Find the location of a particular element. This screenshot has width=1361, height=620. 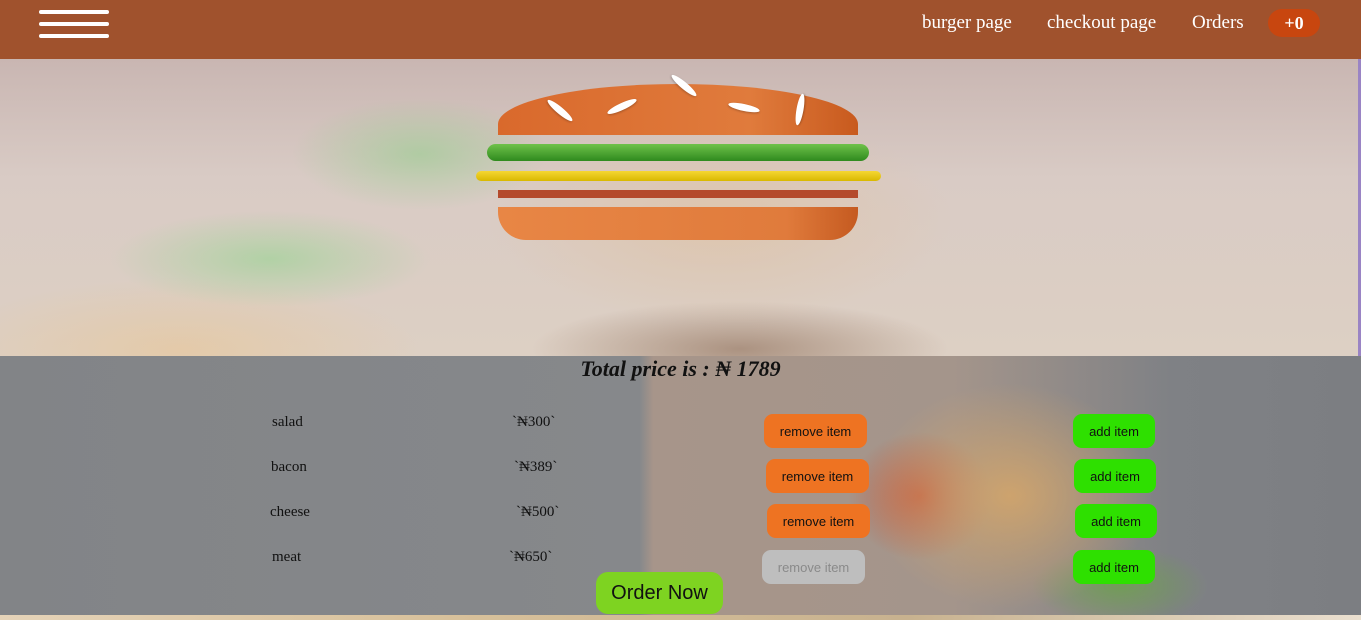

remove-meat-button: remove item is located at coordinates (813, 567).